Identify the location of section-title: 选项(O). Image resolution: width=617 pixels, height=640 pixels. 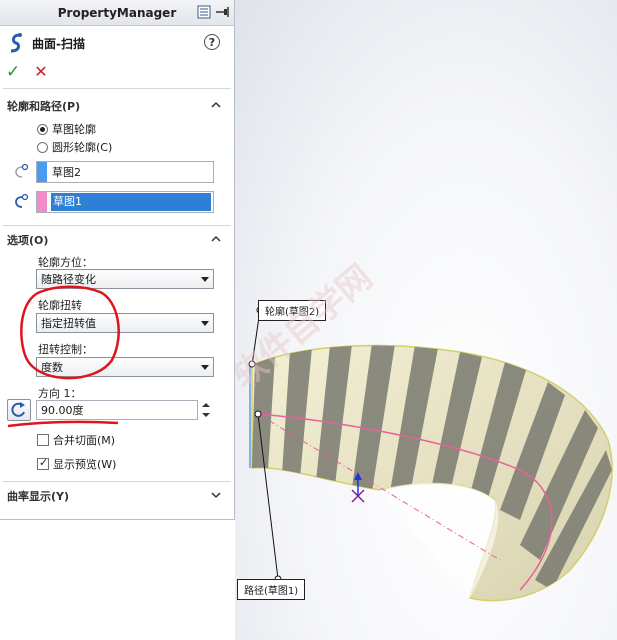
(28, 240).